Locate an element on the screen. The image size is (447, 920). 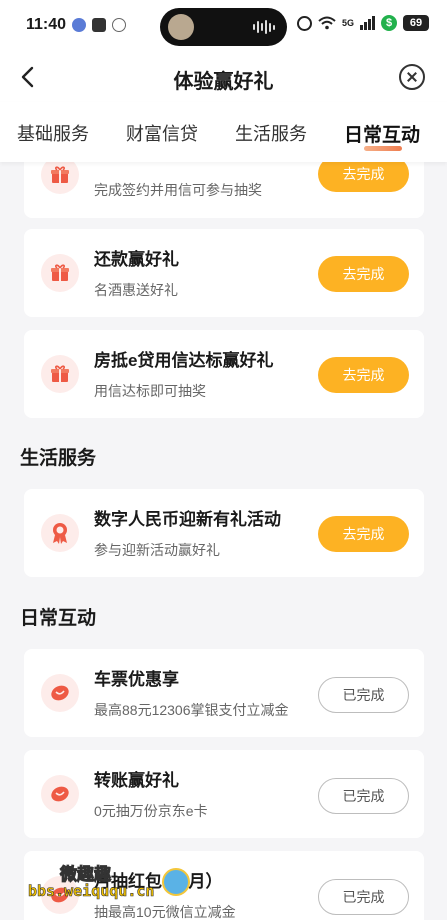
tab-daily-interaction: 日常互动 is located at coordinates (382, 133).